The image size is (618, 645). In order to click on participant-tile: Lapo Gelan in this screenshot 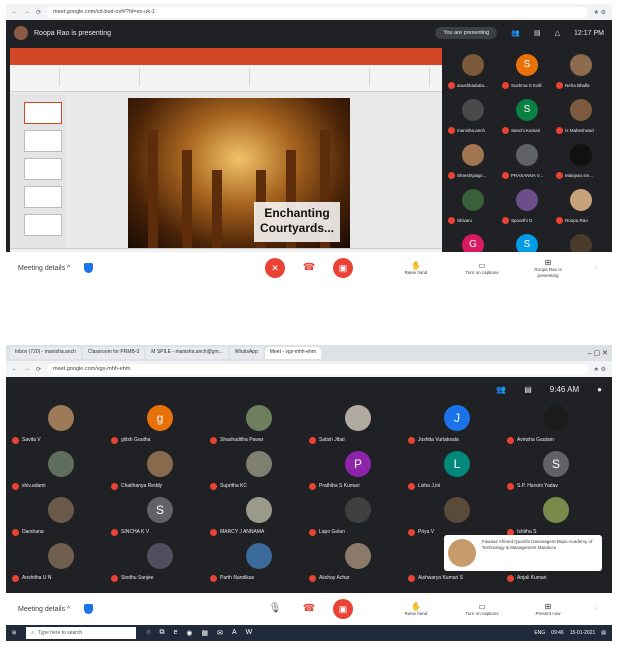, I will do `click(357, 517)`.